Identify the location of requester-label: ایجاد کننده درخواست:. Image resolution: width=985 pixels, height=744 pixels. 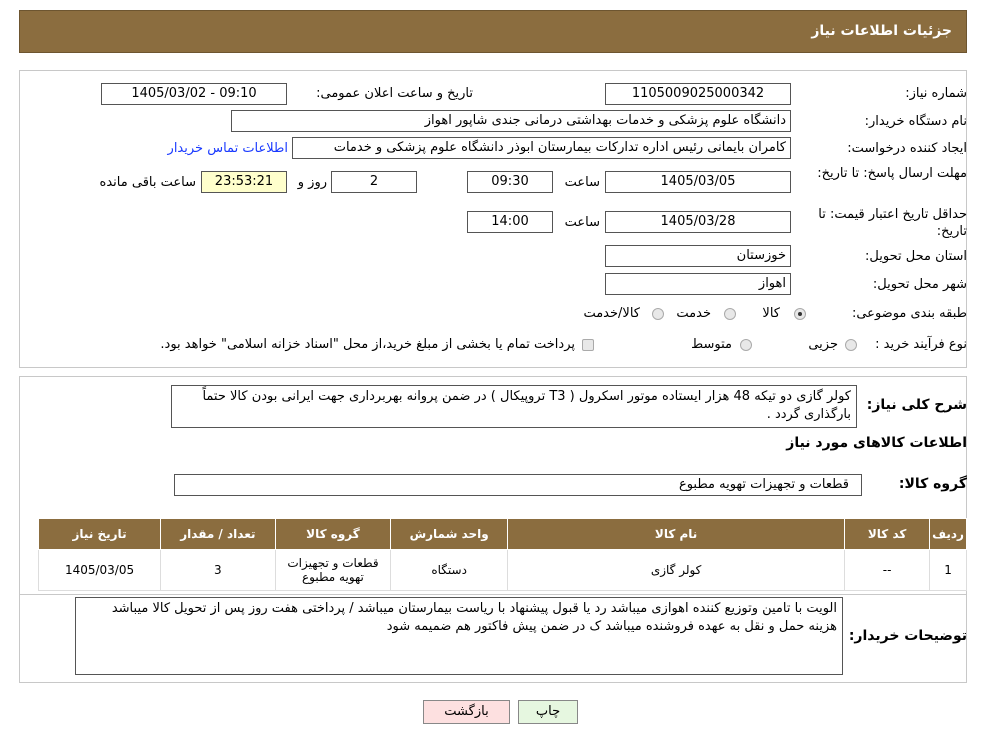
(907, 148).